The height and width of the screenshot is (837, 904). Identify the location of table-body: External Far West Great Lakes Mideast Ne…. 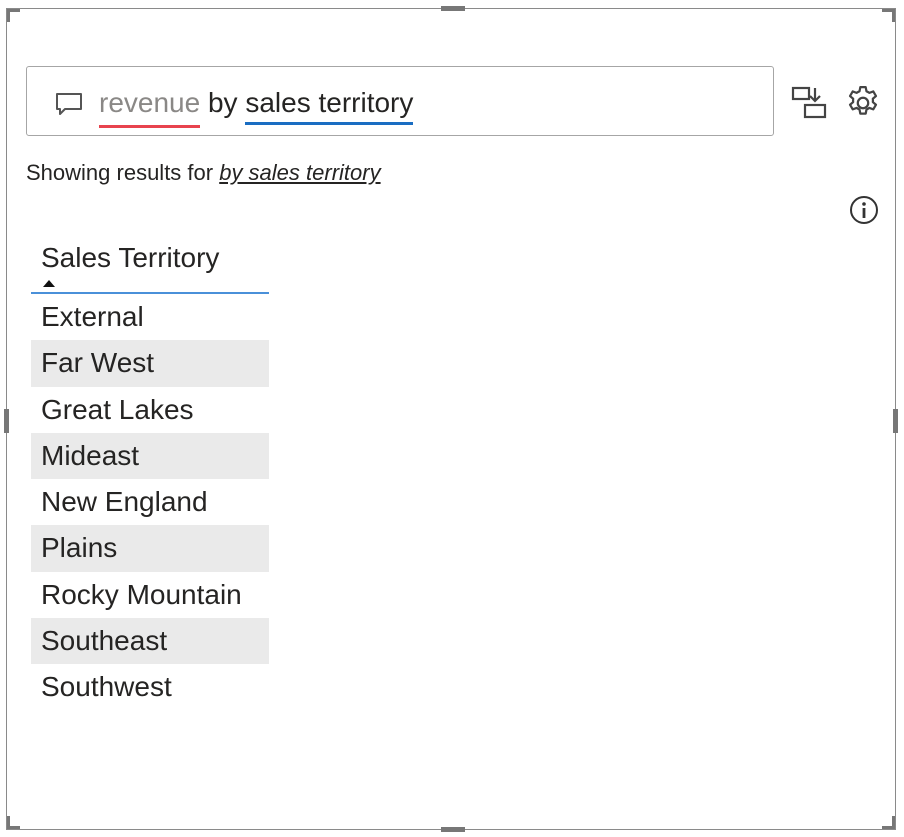
(150, 502).